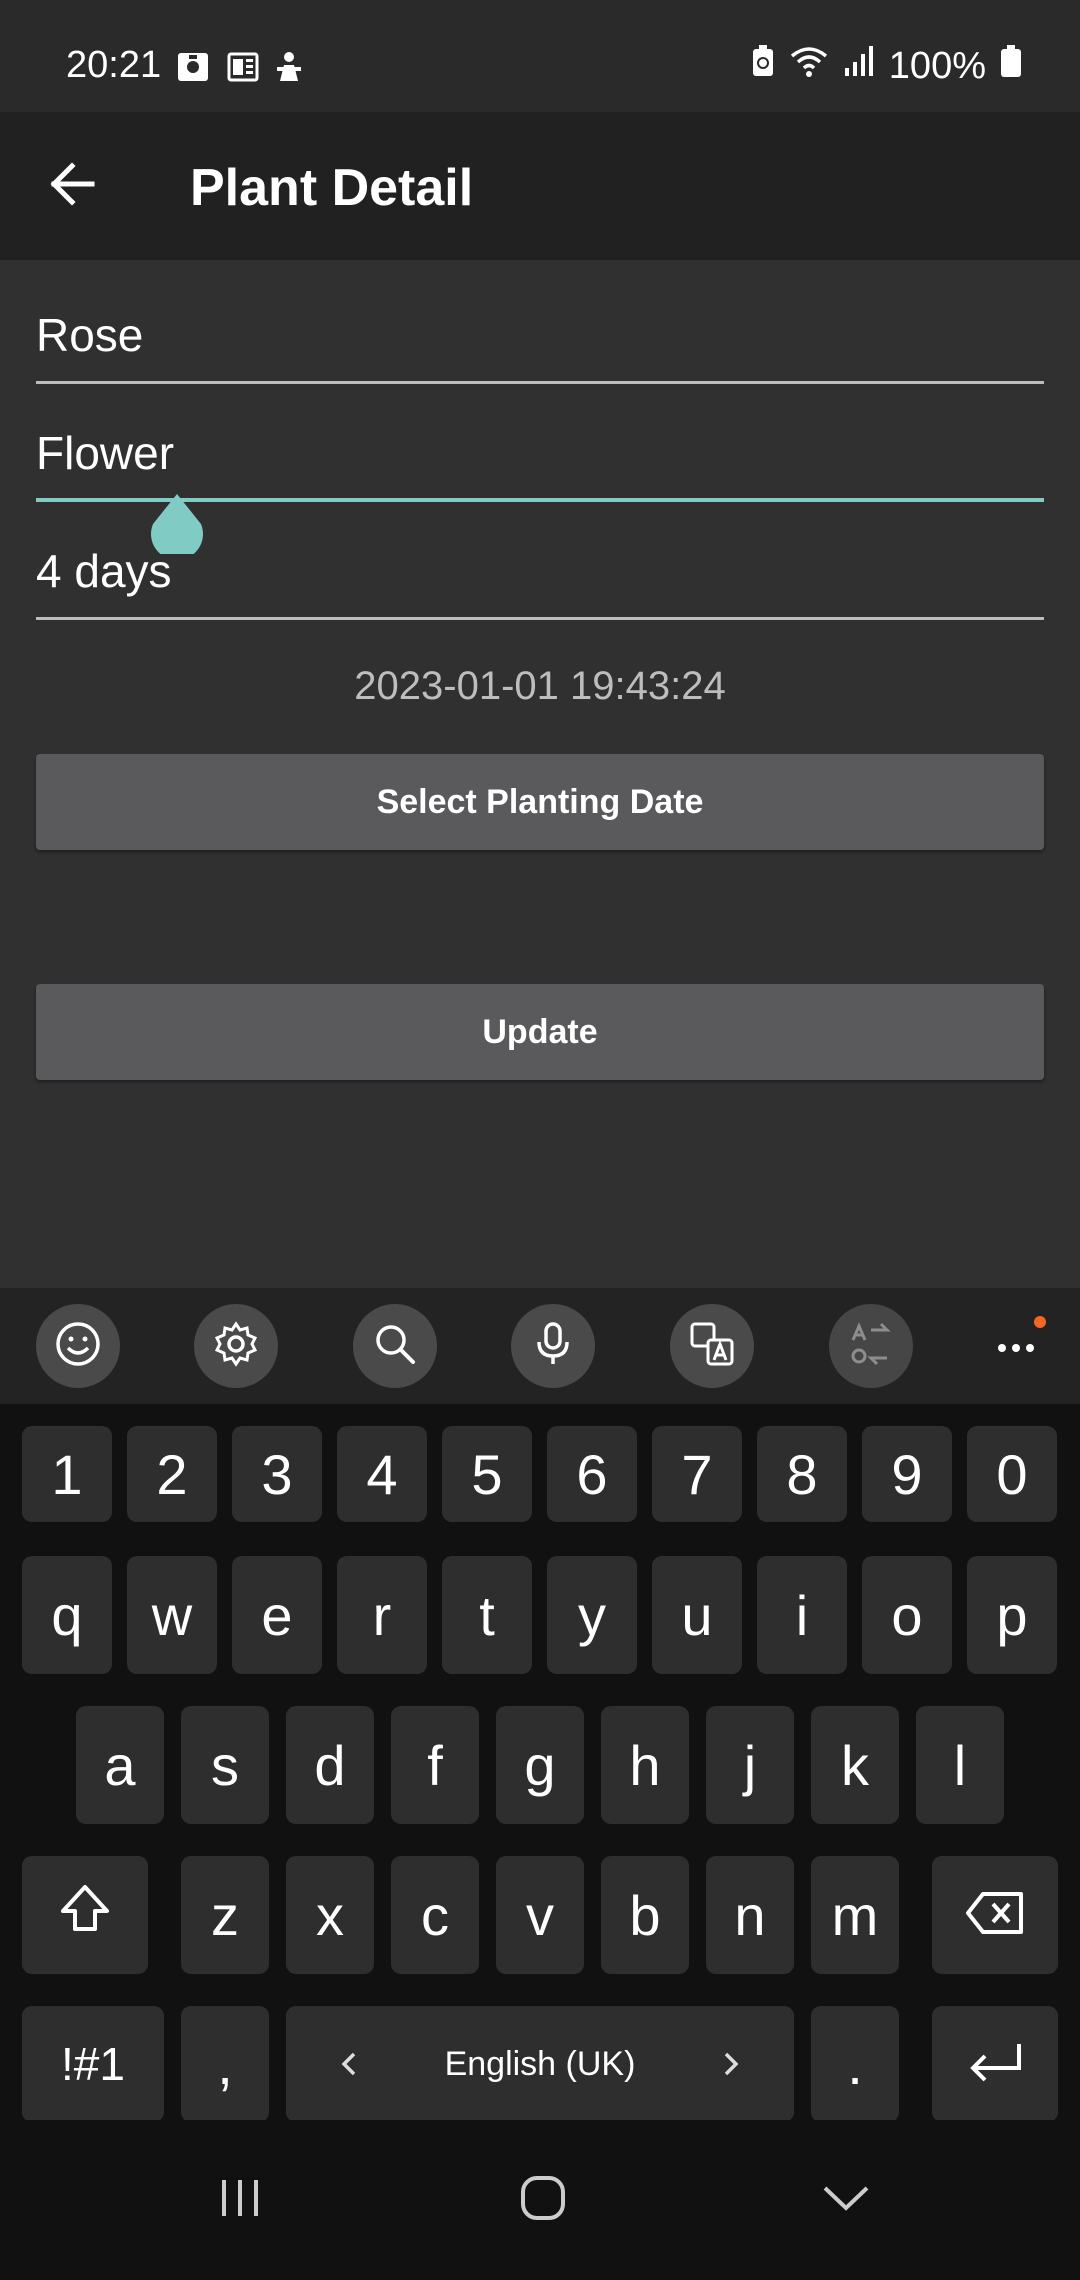  What do you see at coordinates (193, 67) in the screenshot?
I see `image-notification-icon` at bounding box center [193, 67].